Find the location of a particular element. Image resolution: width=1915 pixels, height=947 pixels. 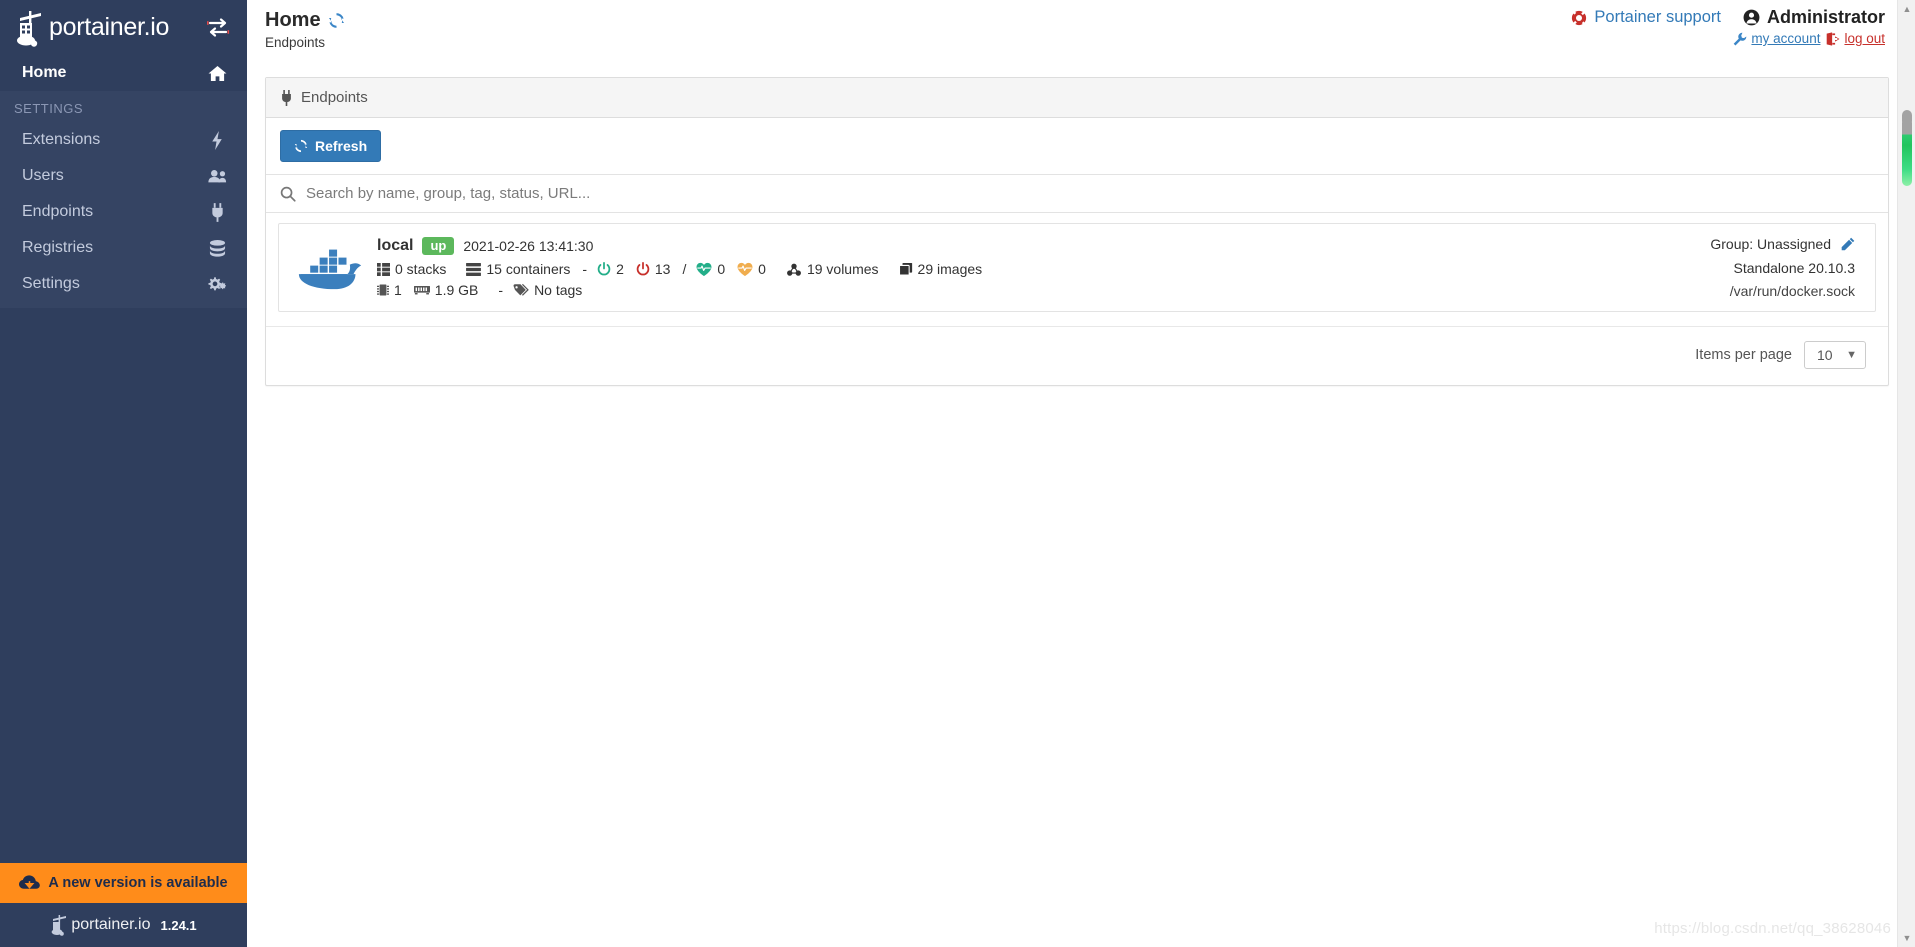

sidebar-footer-name: portainer.io is located at coordinates (111, 924).